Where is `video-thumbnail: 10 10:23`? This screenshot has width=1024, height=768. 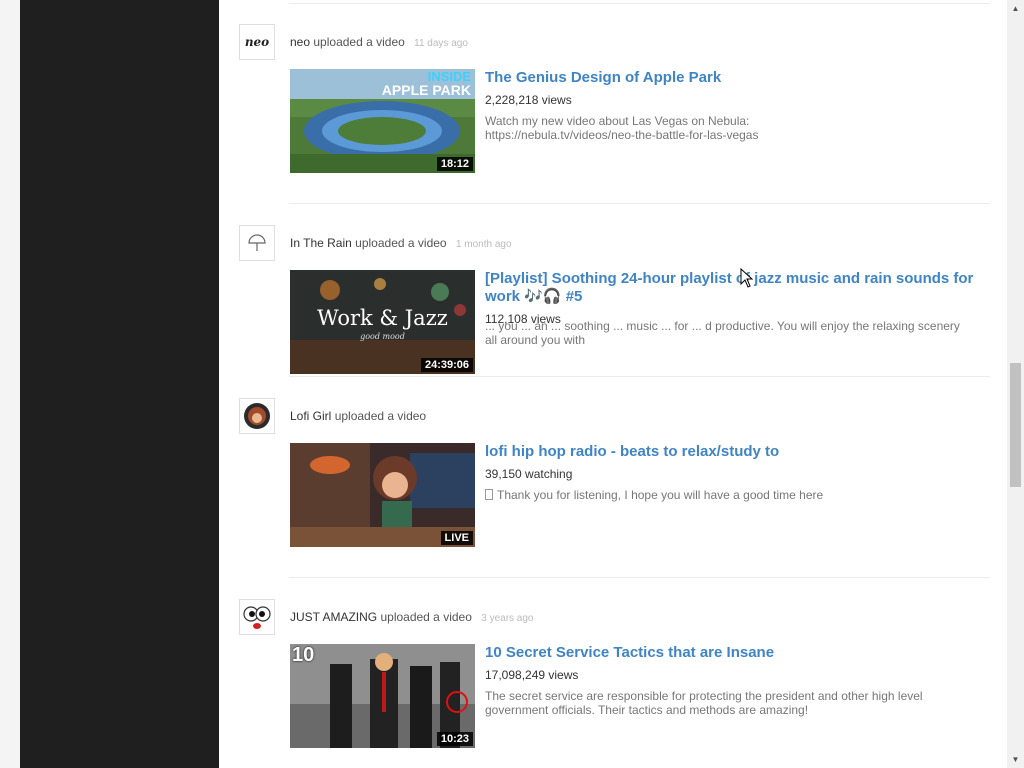
video-thumbnail: 10 10:23 is located at coordinates (382, 696).